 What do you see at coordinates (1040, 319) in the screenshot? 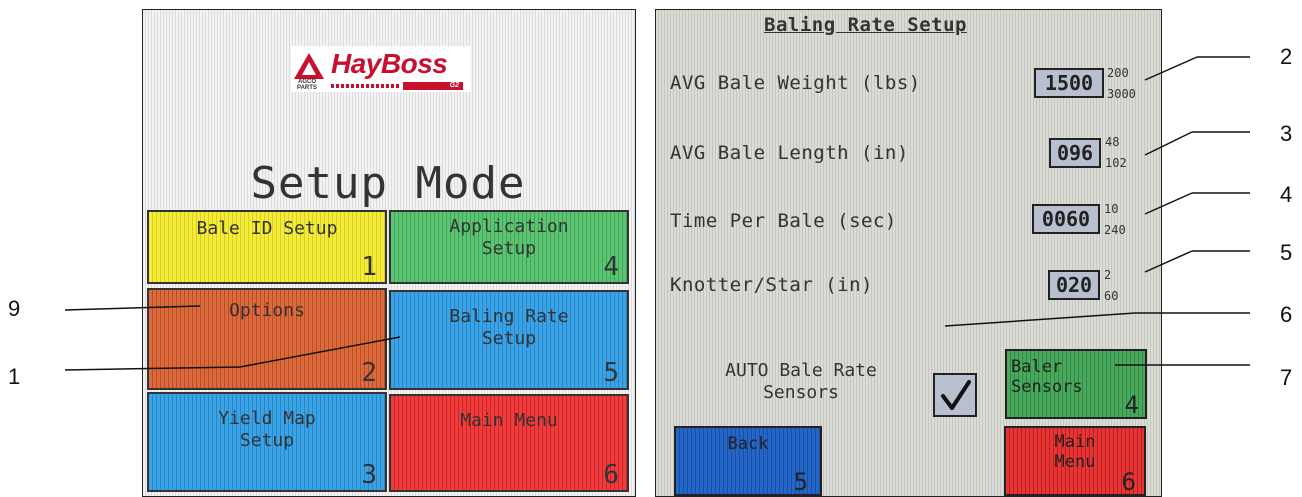
I see `callout-line-6-a` at bounding box center [1040, 319].